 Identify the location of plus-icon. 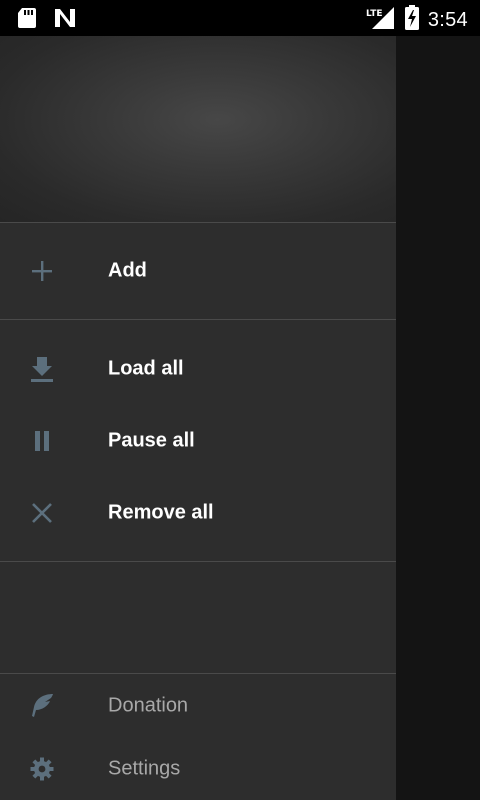
(42, 271).